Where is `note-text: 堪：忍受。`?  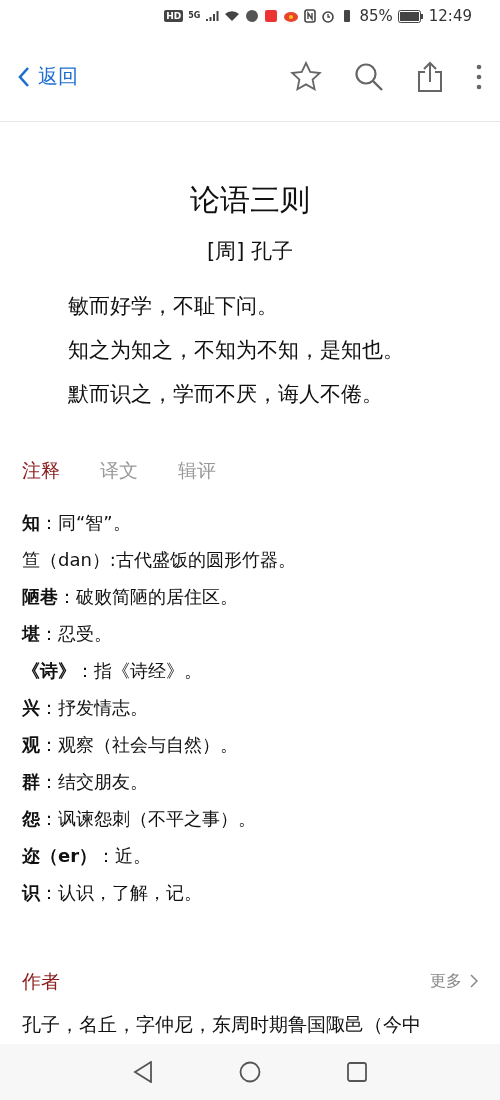 note-text: 堪：忍受。 is located at coordinates (67, 634).